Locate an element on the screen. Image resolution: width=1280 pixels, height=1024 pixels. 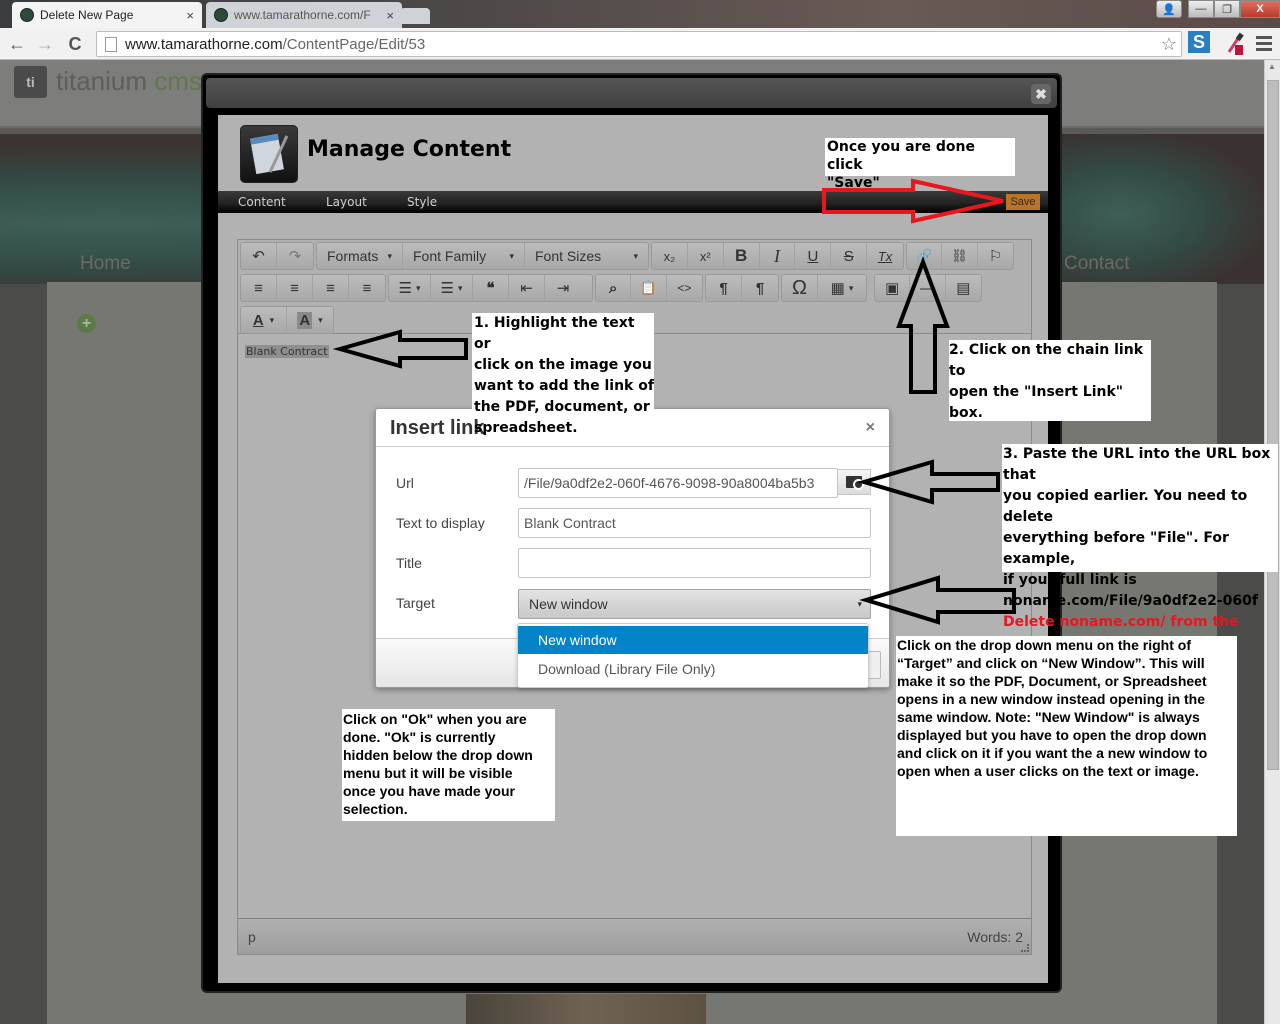
italic-icon: I is located at coordinates (778, 256).